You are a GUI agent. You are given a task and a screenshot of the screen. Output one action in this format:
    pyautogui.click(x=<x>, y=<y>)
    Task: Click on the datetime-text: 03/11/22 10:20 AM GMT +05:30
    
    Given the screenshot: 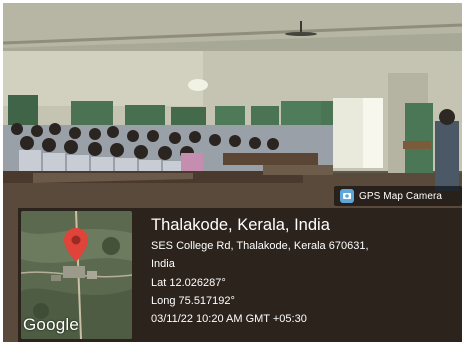 What is the action you would take?
    pyautogui.click(x=229, y=319)
    